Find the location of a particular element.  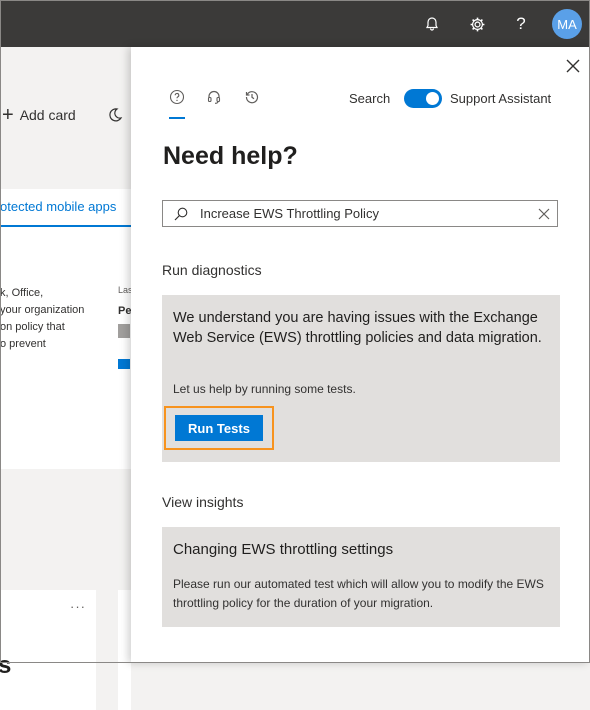

search-input is located at coordinates (360, 213).